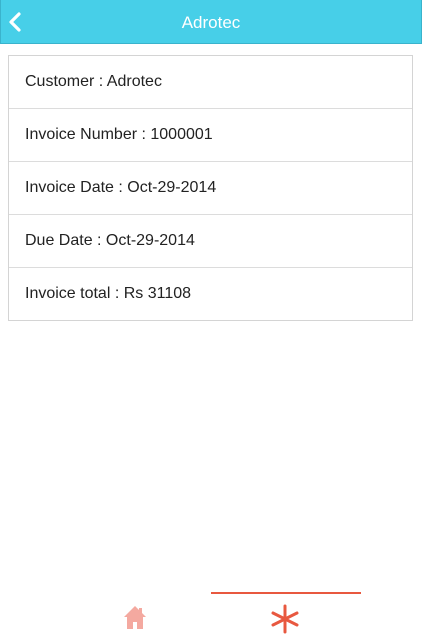 This screenshot has height=640, width=424. I want to click on active-tab-indicator, so click(286, 593).